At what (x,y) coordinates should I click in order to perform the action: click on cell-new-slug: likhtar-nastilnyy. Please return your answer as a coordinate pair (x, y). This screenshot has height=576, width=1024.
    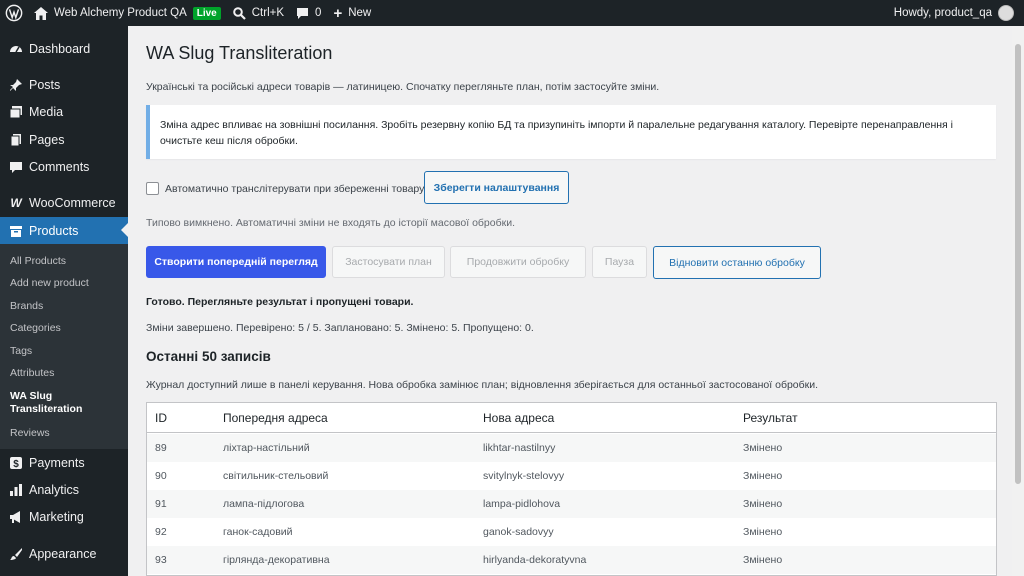
    Looking at the image, I should click on (519, 448).